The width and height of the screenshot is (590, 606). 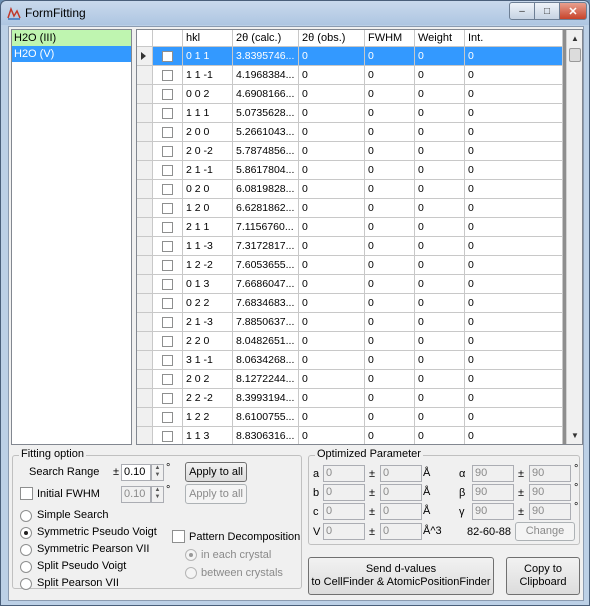 What do you see at coordinates (266, 38) in the screenshot?
I see `column-header-3: 2θ (calc.)` at bounding box center [266, 38].